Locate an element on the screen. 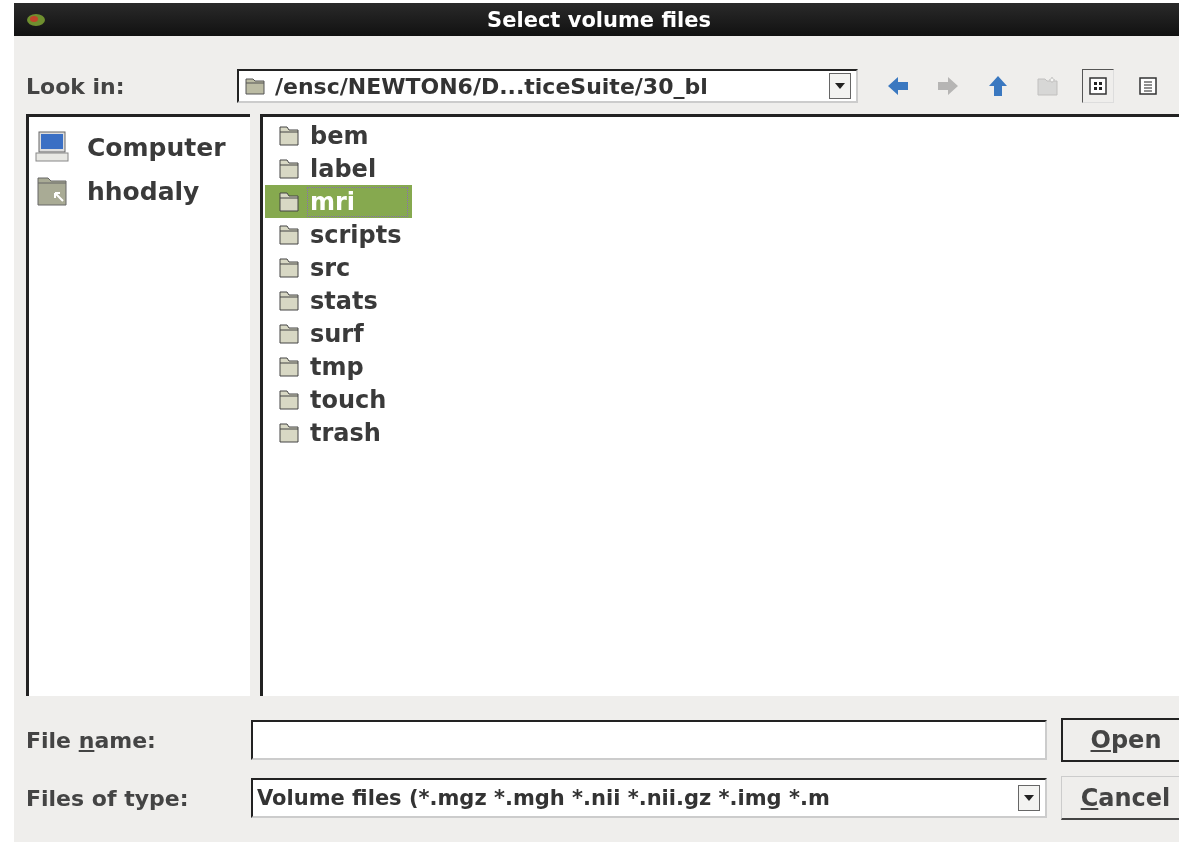  folder-item: stats is located at coordinates (325, 300).